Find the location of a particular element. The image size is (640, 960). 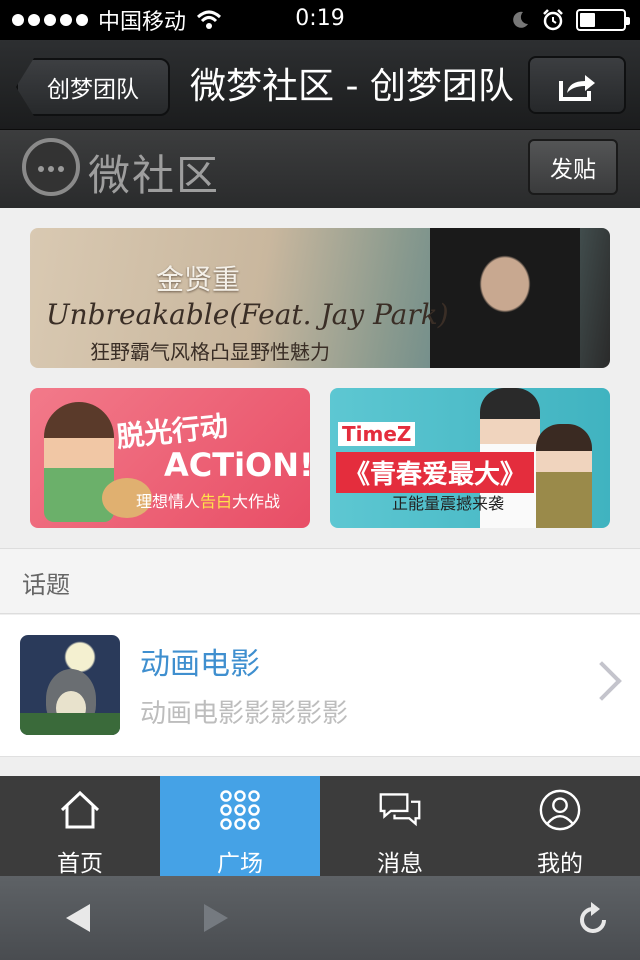

banner-left: 脱光行动 ACTiON! 理想情人告白大作战 is located at coordinates (170, 458).